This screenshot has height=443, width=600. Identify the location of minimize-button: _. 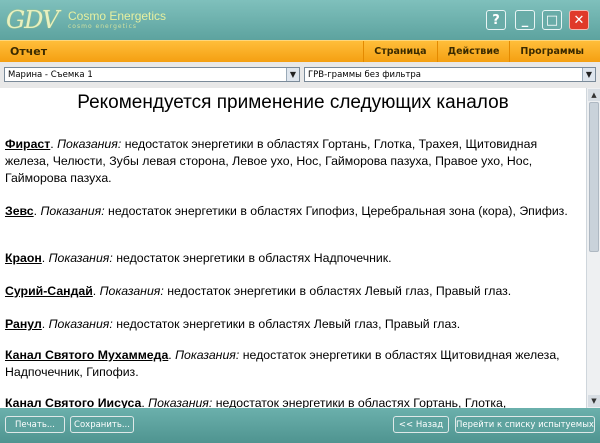
(525, 20).